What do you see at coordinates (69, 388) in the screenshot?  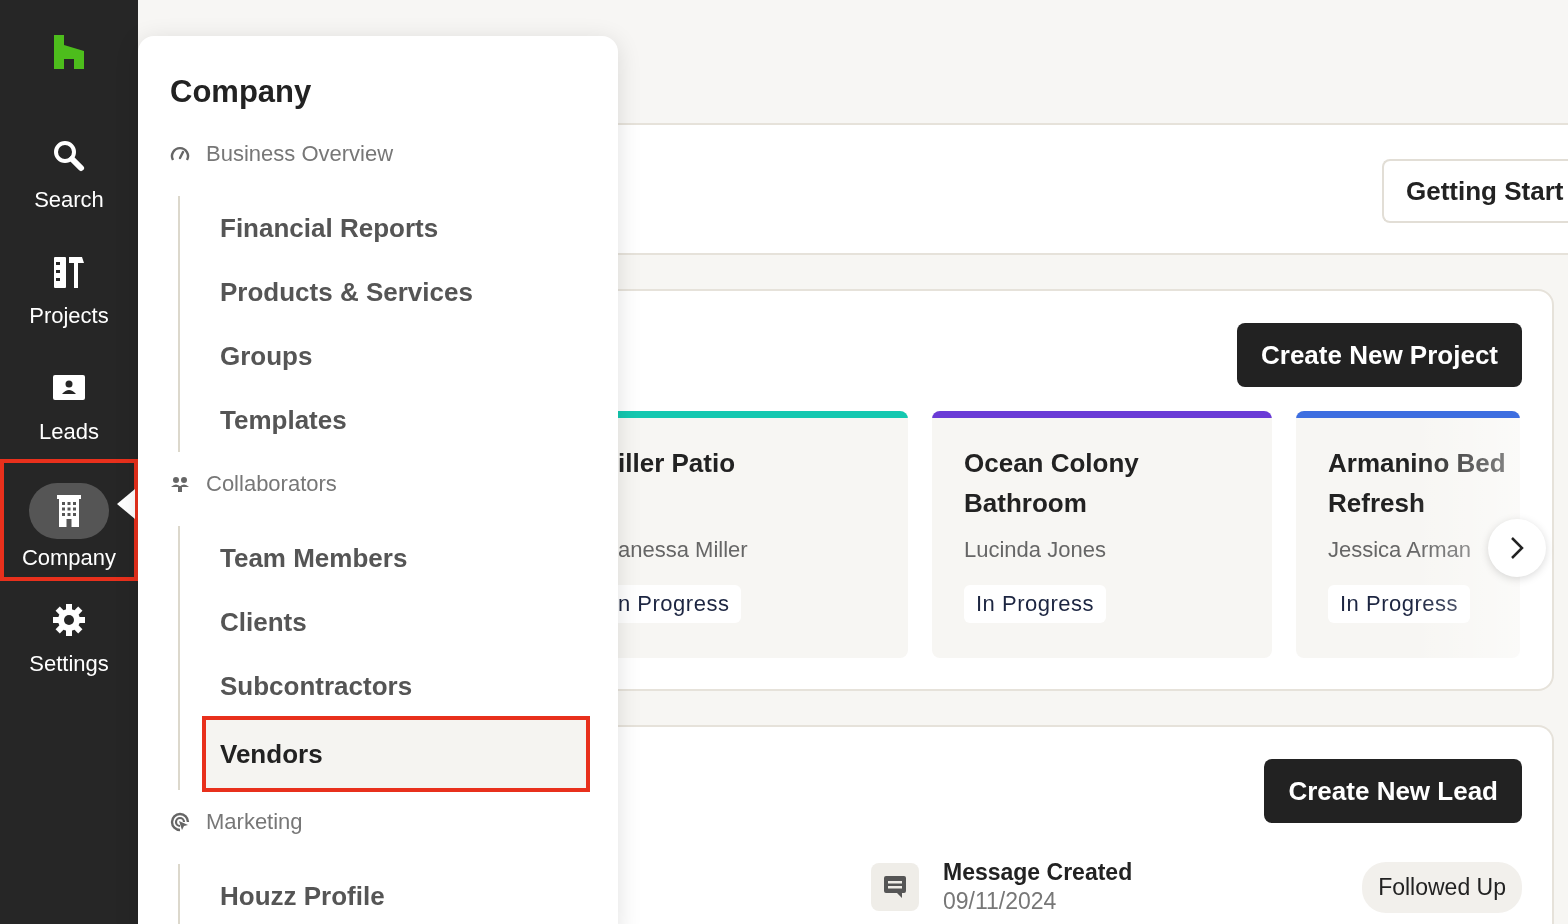 I see `contact-card-icon` at bounding box center [69, 388].